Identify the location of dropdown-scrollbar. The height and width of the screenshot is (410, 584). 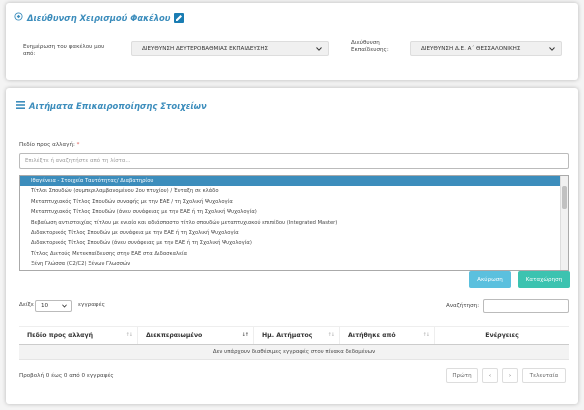
(564, 223).